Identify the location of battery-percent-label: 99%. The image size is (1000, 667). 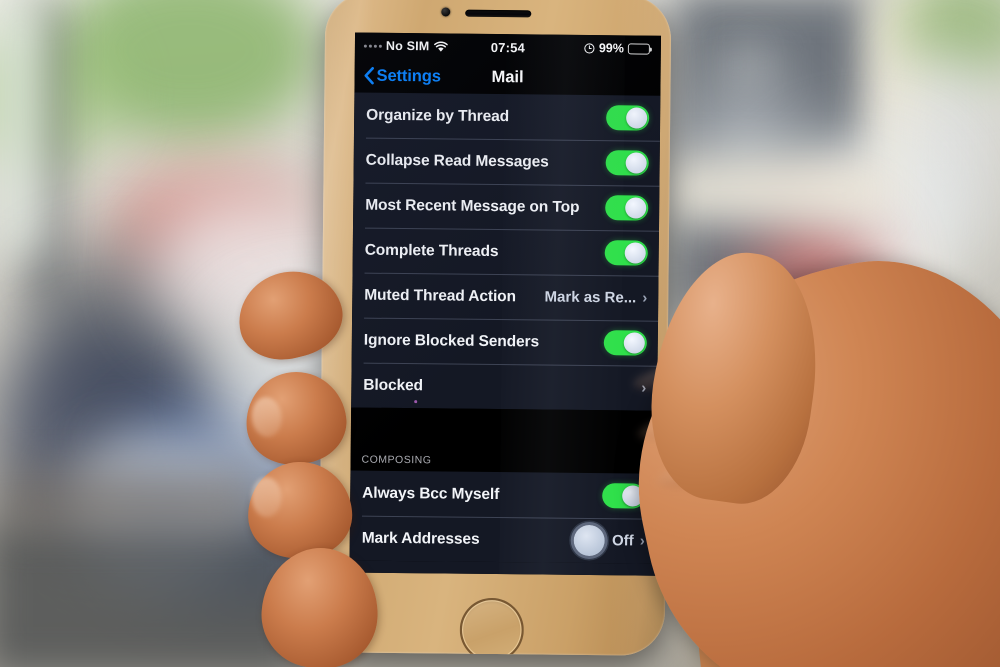
(611, 48).